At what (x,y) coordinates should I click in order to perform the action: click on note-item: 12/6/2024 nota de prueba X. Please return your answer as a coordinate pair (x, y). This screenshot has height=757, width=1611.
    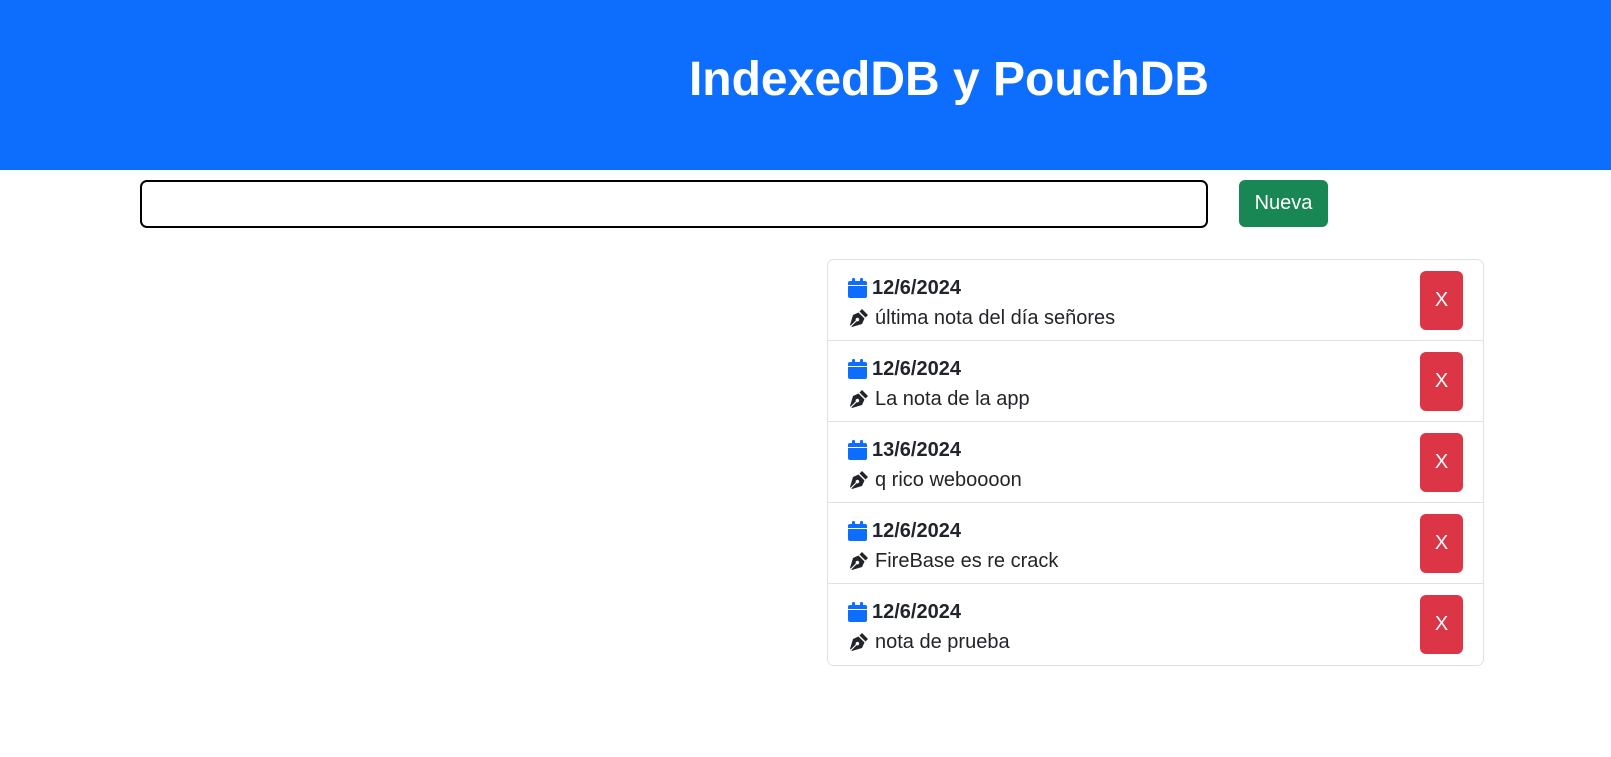
    Looking at the image, I should click on (1155, 624).